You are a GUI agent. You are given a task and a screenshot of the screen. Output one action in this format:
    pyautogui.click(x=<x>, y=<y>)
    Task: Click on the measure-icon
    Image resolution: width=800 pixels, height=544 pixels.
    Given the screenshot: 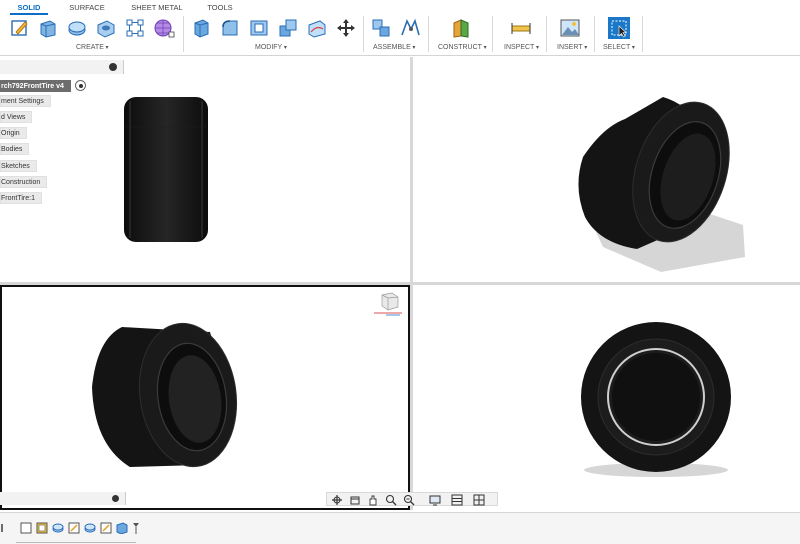 What is the action you would take?
    pyautogui.click(x=521, y=28)
    